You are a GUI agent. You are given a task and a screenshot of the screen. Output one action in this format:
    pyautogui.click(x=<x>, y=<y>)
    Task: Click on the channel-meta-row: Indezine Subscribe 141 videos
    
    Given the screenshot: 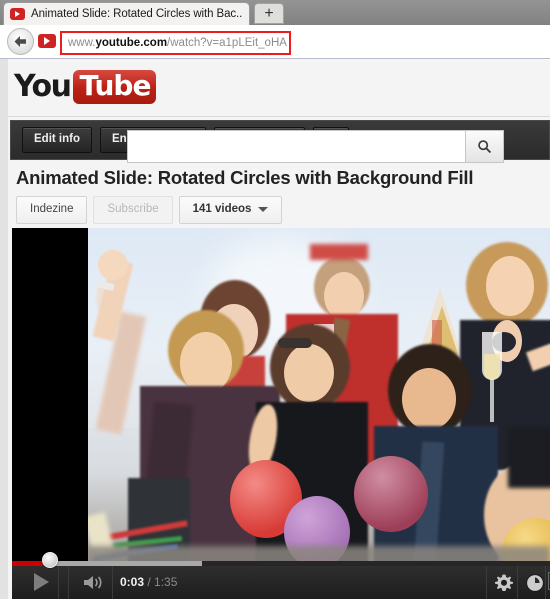 What is the action you would take?
    pyautogui.click(x=149, y=210)
    